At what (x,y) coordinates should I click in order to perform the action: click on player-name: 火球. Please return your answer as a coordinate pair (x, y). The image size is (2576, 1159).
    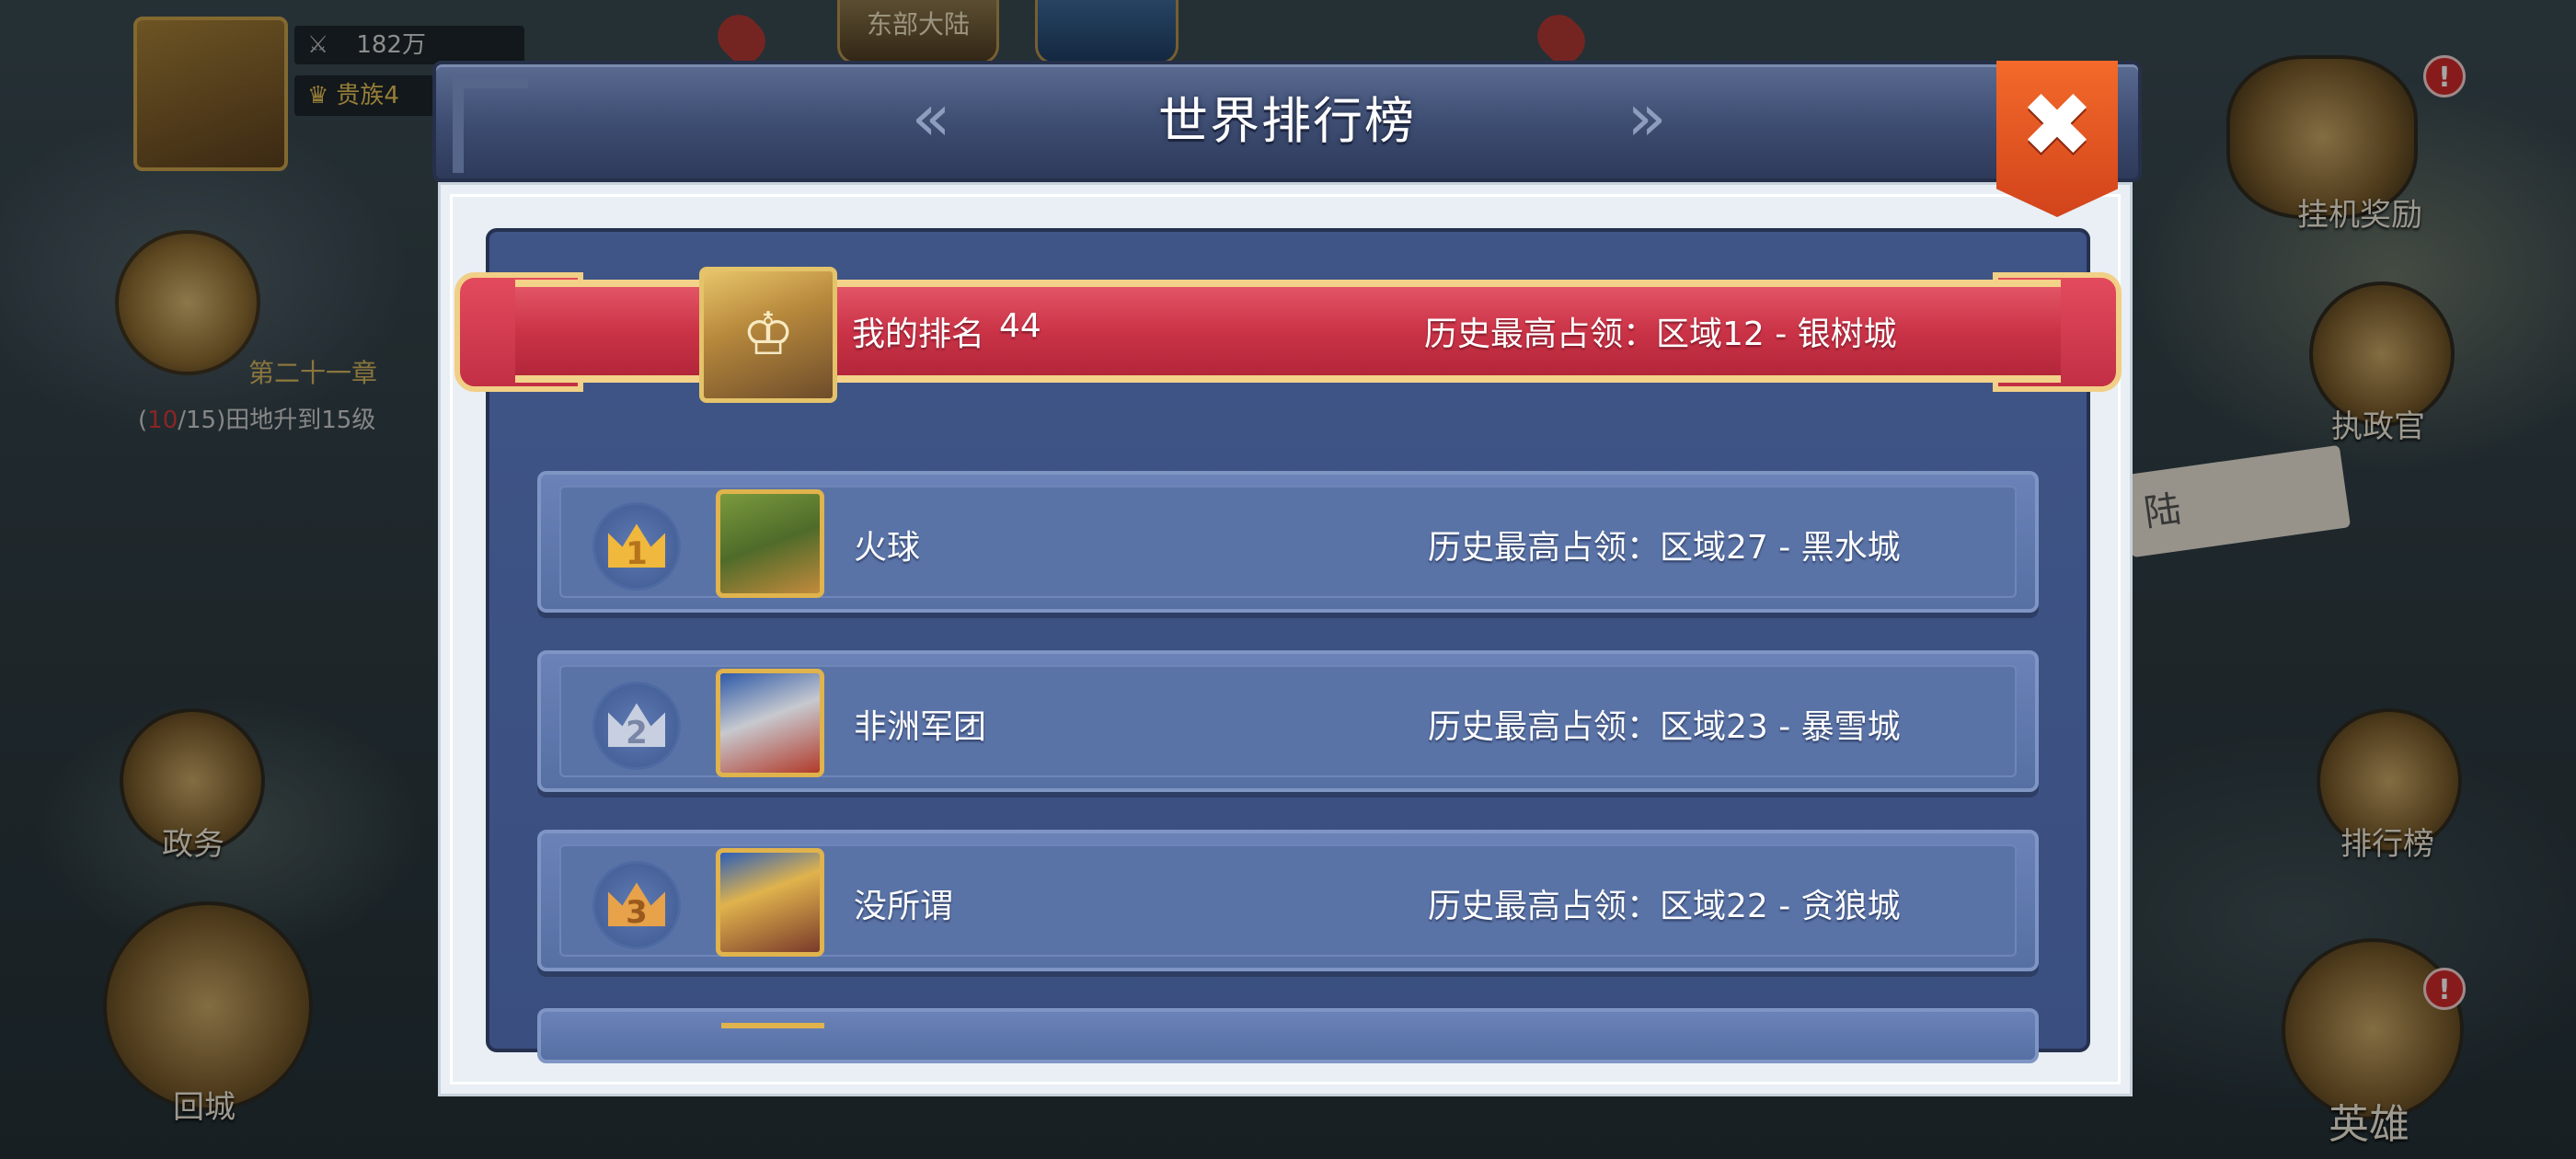
    Looking at the image, I should click on (887, 548).